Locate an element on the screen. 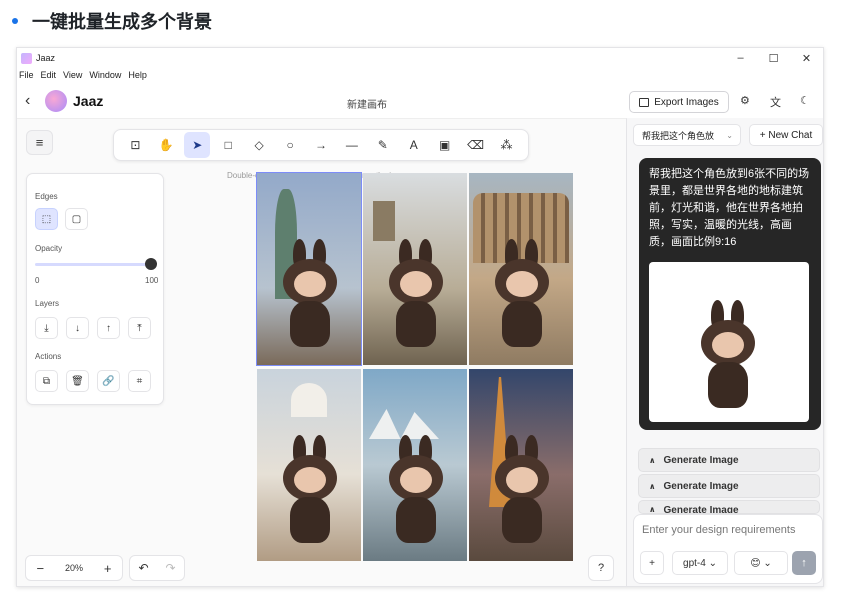 The image size is (847, 601). emoji-icon: 😊 is located at coordinates (755, 563).